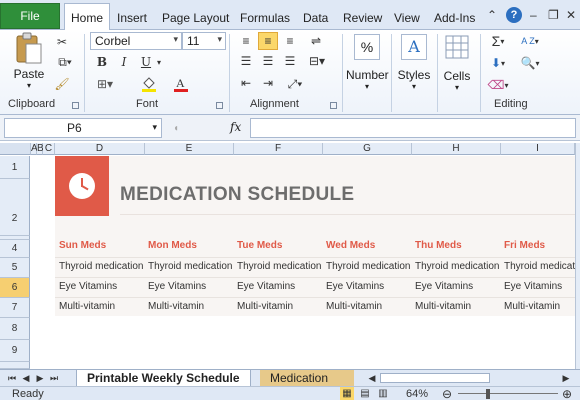 The image size is (580, 400). Describe the element at coordinates (136, 41) in the screenshot. I see `font-name-select: Corbel ▾` at that location.